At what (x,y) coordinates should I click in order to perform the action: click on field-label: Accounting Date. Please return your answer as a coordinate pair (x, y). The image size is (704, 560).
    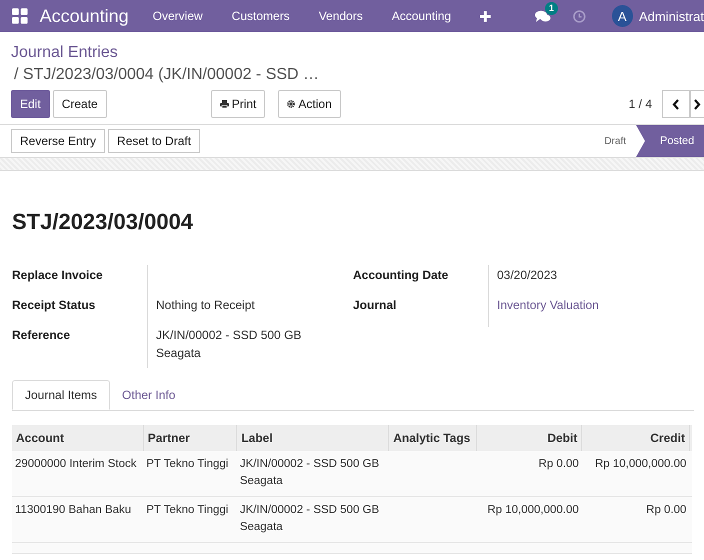
    Looking at the image, I should click on (401, 275).